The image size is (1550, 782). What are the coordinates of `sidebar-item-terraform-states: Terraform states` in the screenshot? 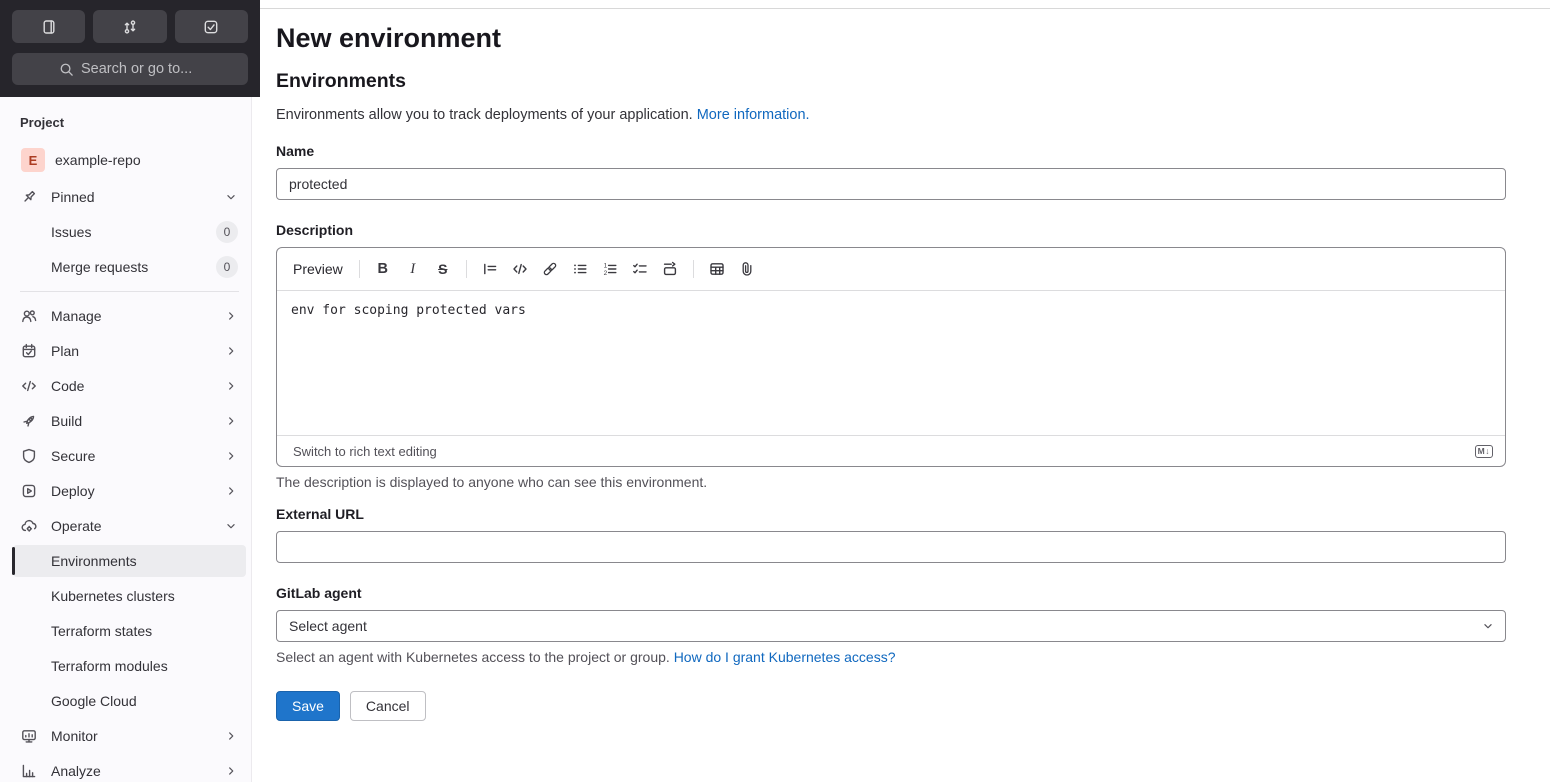 It's located at (129, 631).